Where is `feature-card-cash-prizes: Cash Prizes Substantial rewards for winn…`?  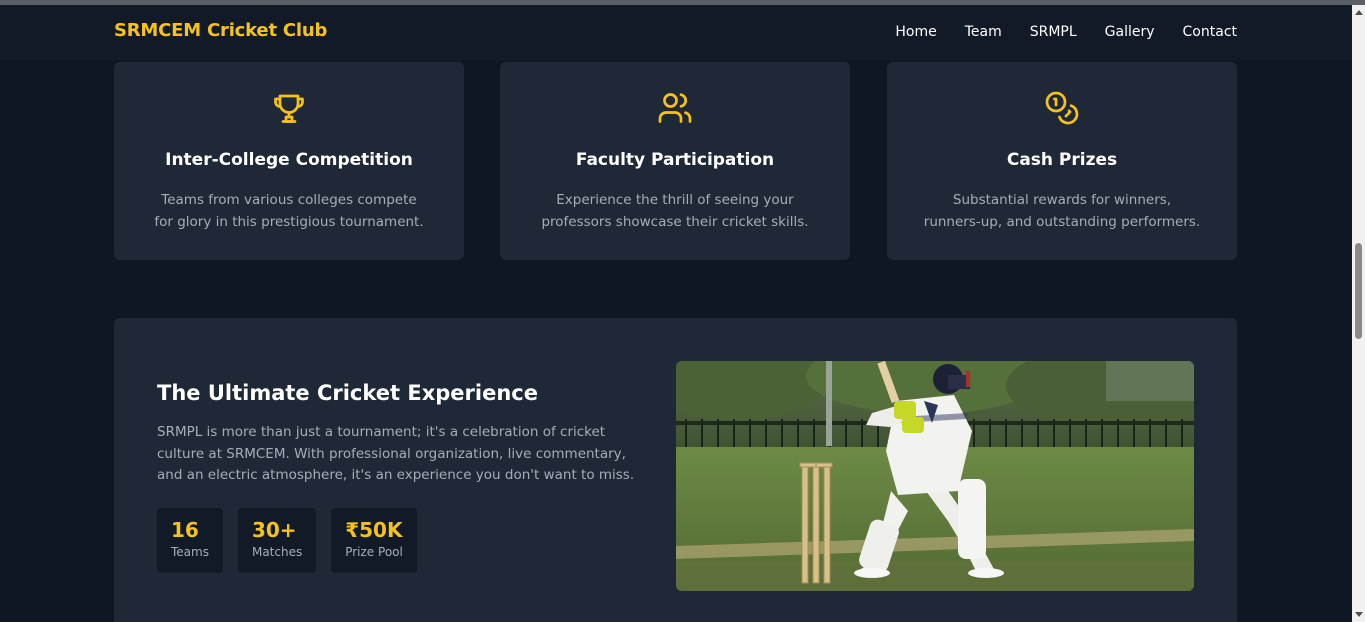
feature-card-cash-prizes: Cash Prizes Substantial rewards for winn… is located at coordinates (1062, 161).